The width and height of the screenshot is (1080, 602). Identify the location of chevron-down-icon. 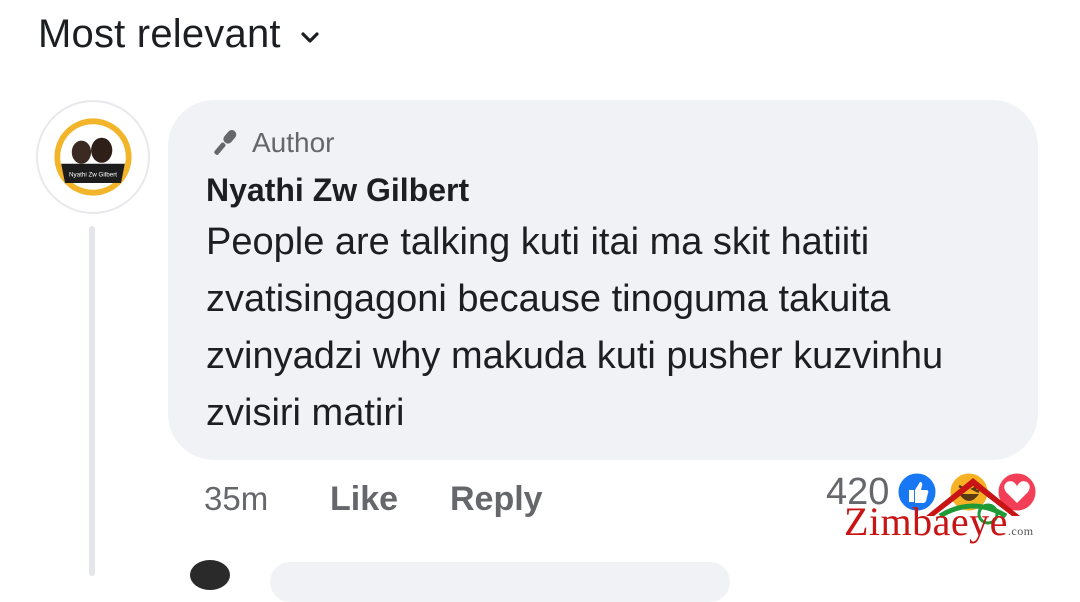
(310, 37).